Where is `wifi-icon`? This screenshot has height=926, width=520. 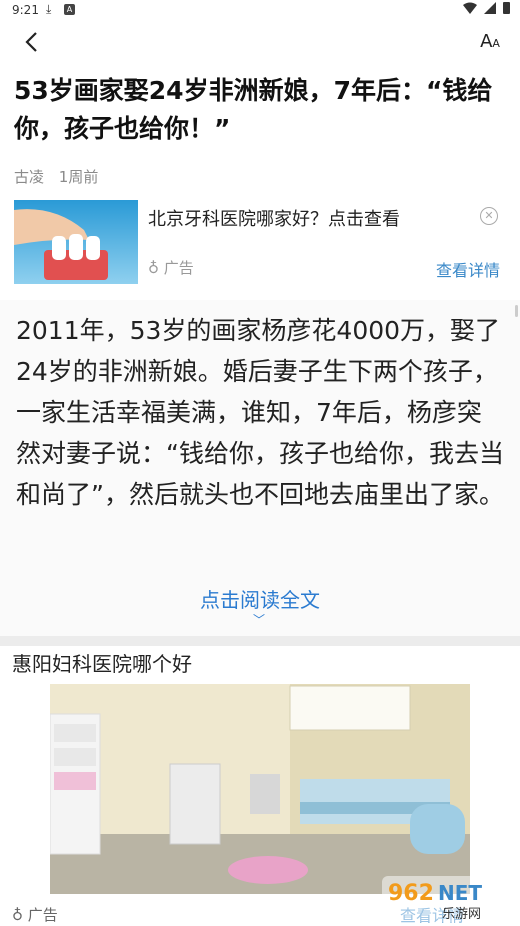 wifi-icon is located at coordinates (470, 8).